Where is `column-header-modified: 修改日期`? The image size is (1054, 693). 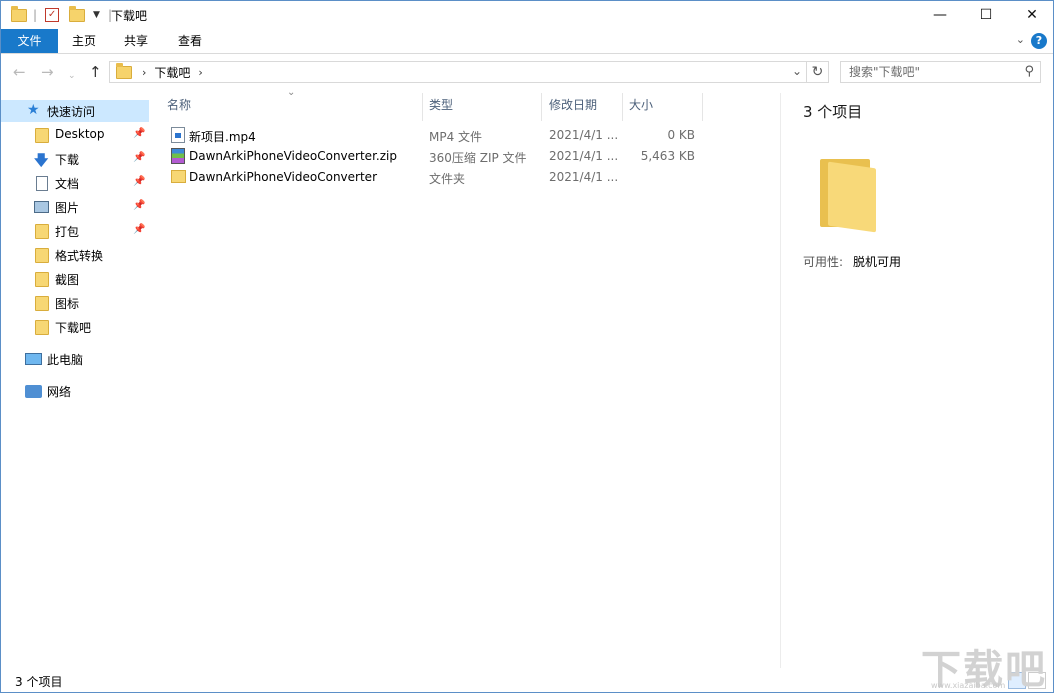 column-header-modified: 修改日期 is located at coordinates (573, 106).